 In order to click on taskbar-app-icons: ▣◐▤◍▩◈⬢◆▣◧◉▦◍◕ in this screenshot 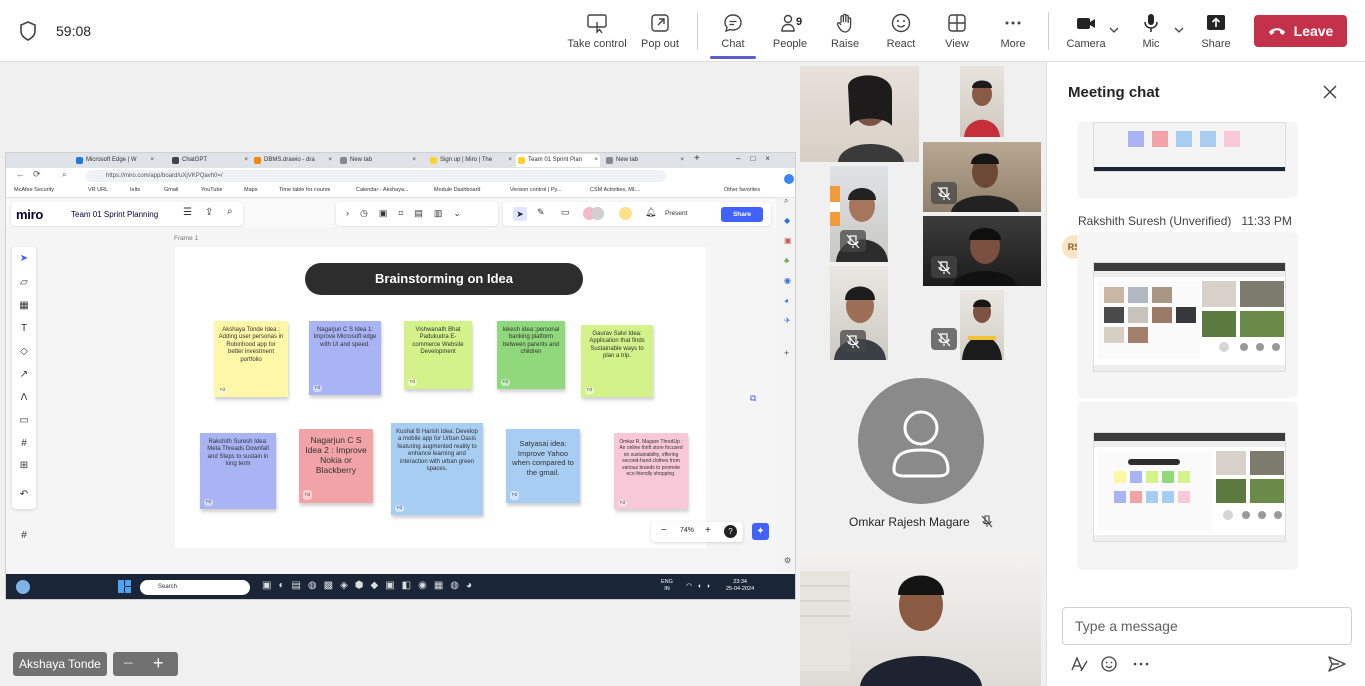, I will do `click(370, 585)`.